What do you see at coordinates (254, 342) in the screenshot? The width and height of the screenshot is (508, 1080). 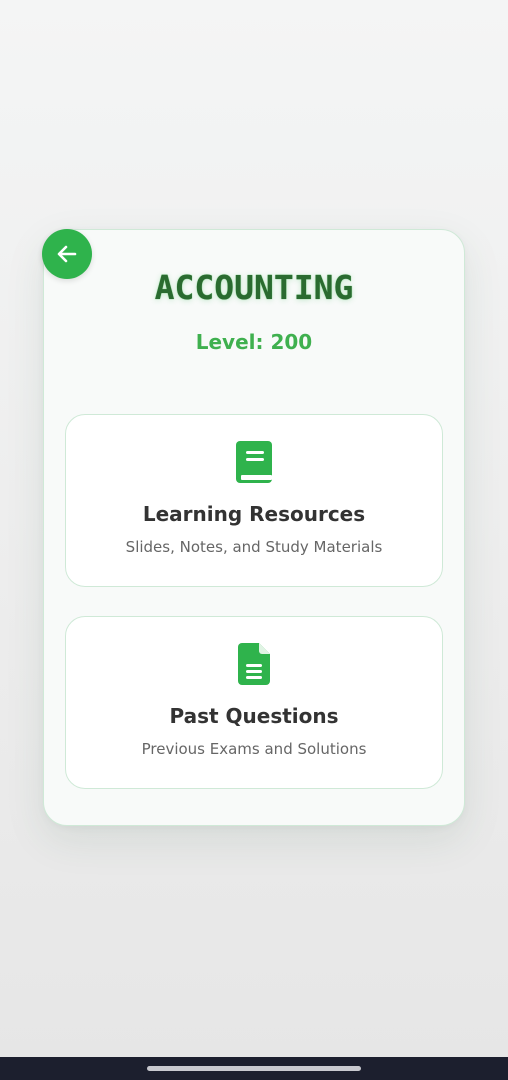 I see `level-label: Level: 200` at bounding box center [254, 342].